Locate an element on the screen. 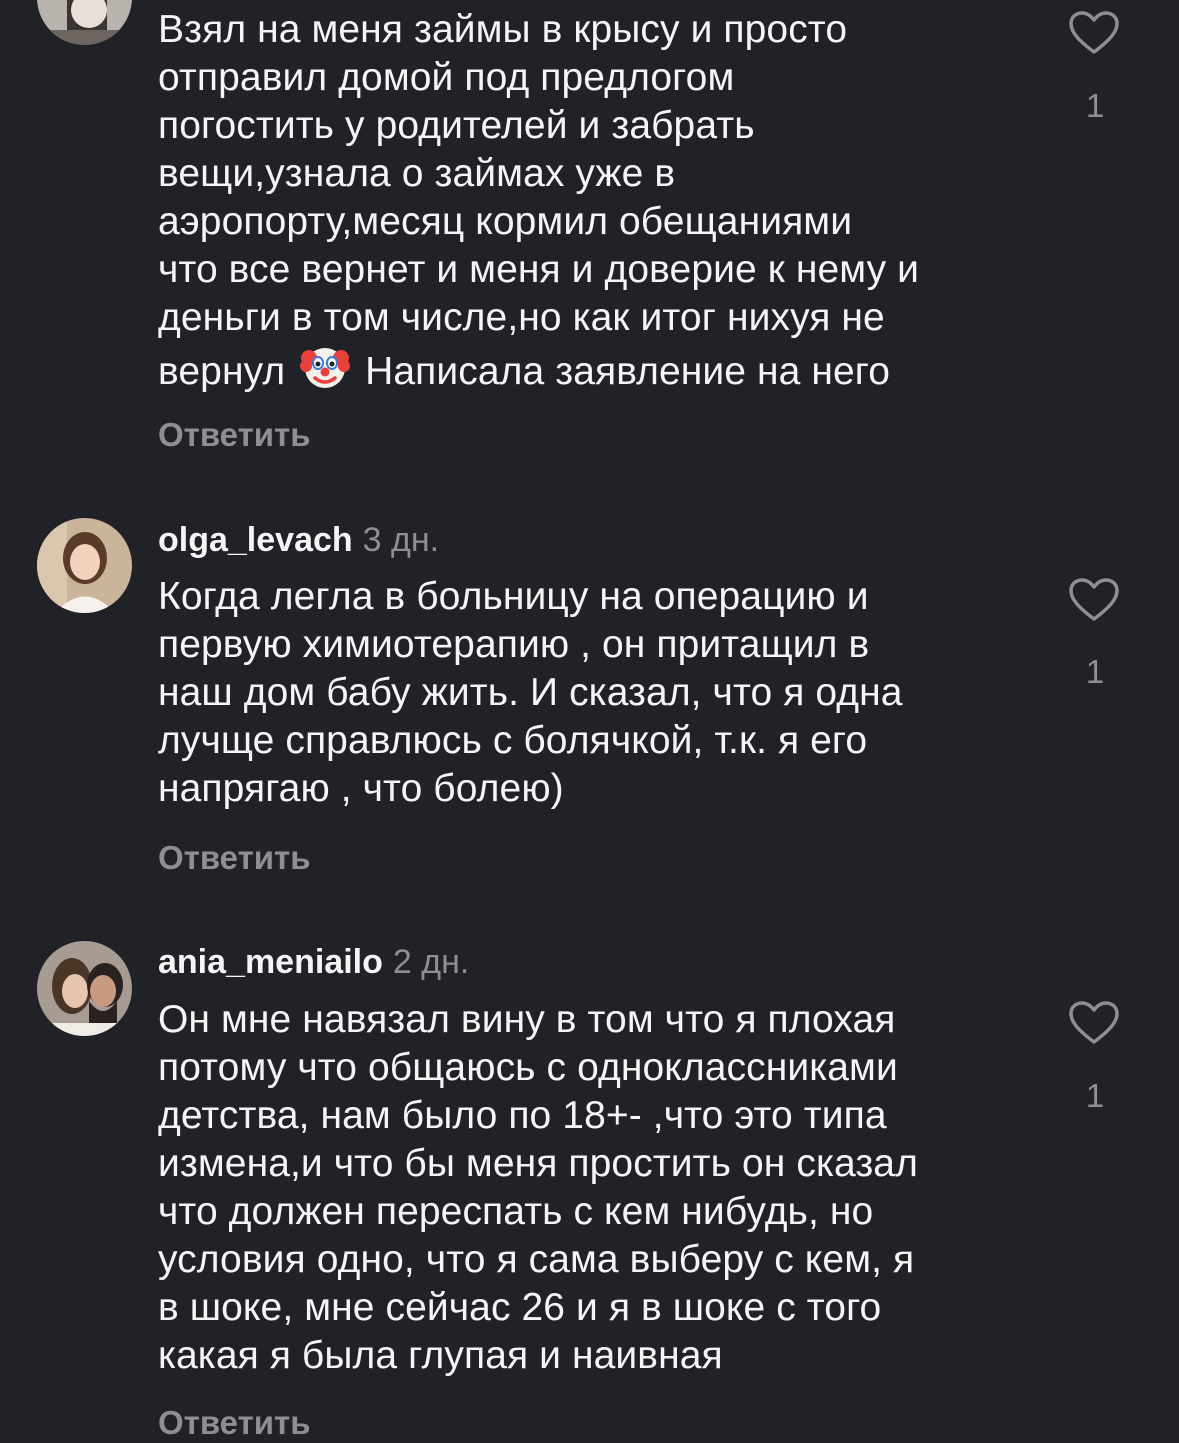  comment-line: что все вернет и меня и доверие к нему и is located at coordinates (539, 269).